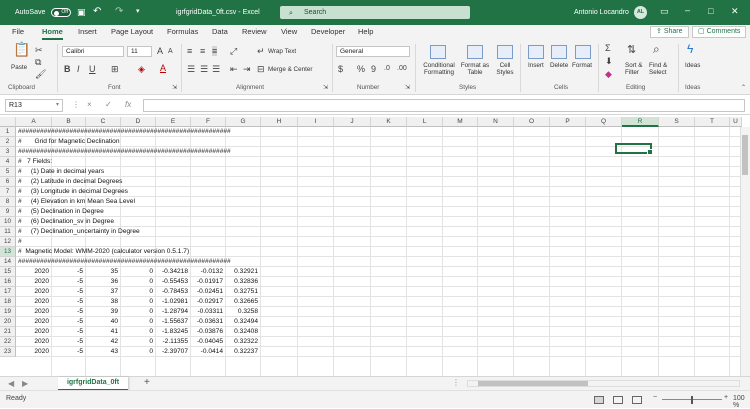  Describe the element at coordinates (34, 105) in the screenshot. I see `name-box: R13` at that location.